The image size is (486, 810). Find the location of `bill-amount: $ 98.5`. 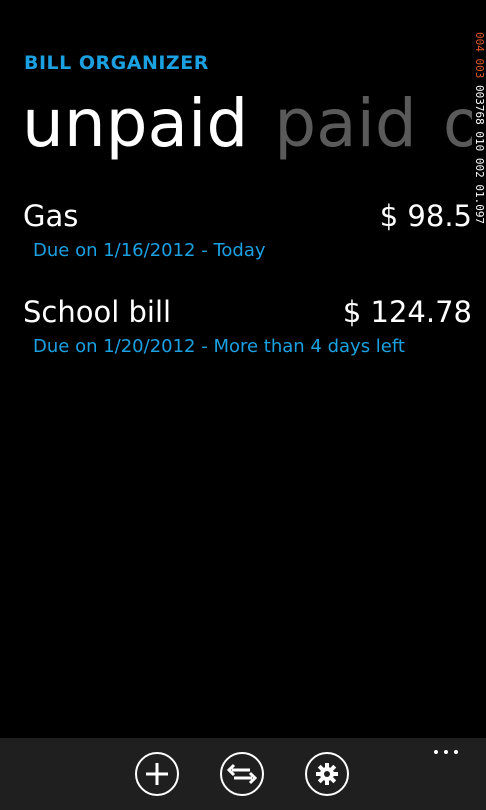

bill-amount: $ 98.5 is located at coordinates (425, 216).